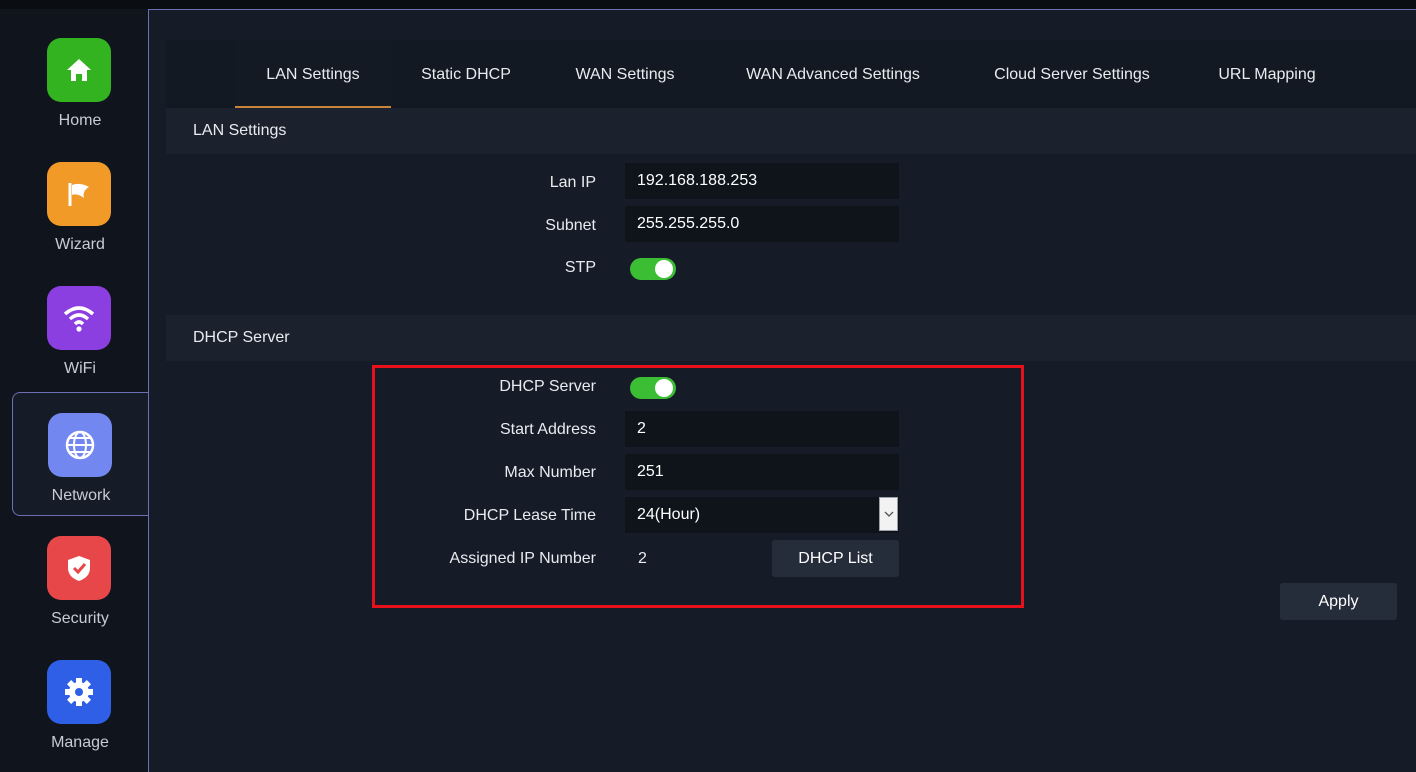 The image size is (1416, 772). Describe the element at coordinates (466, 73) in the screenshot. I see `tab-static-dhcp: Static DHCP` at that location.